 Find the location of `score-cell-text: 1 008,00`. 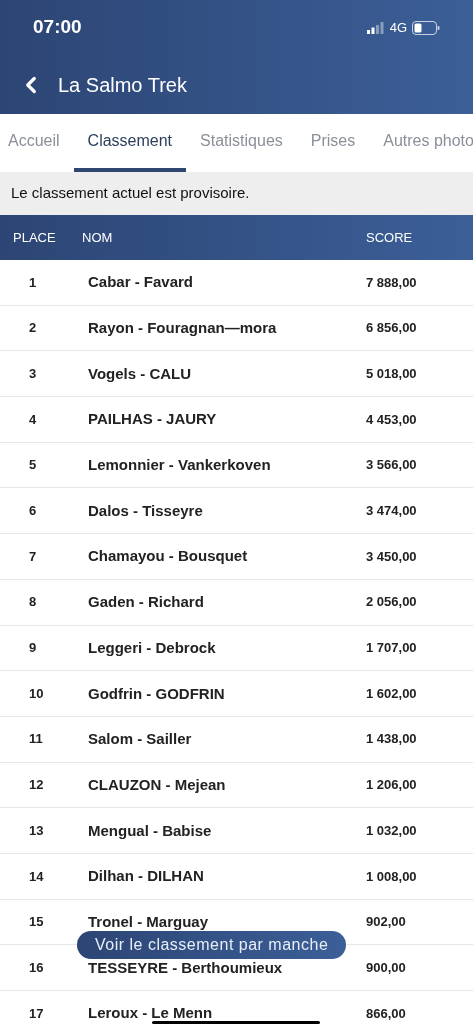

score-cell-text: 1 008,00 is located at coordinates (391, 876).